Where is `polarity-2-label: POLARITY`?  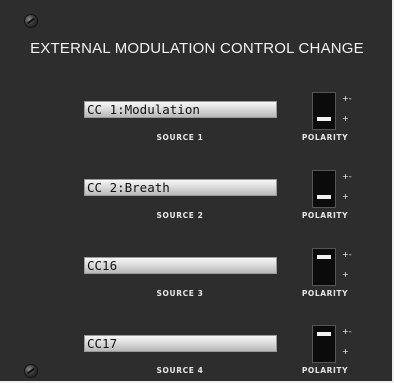 polarity-2-label: POLARITY is located at coordinates (325, 215).